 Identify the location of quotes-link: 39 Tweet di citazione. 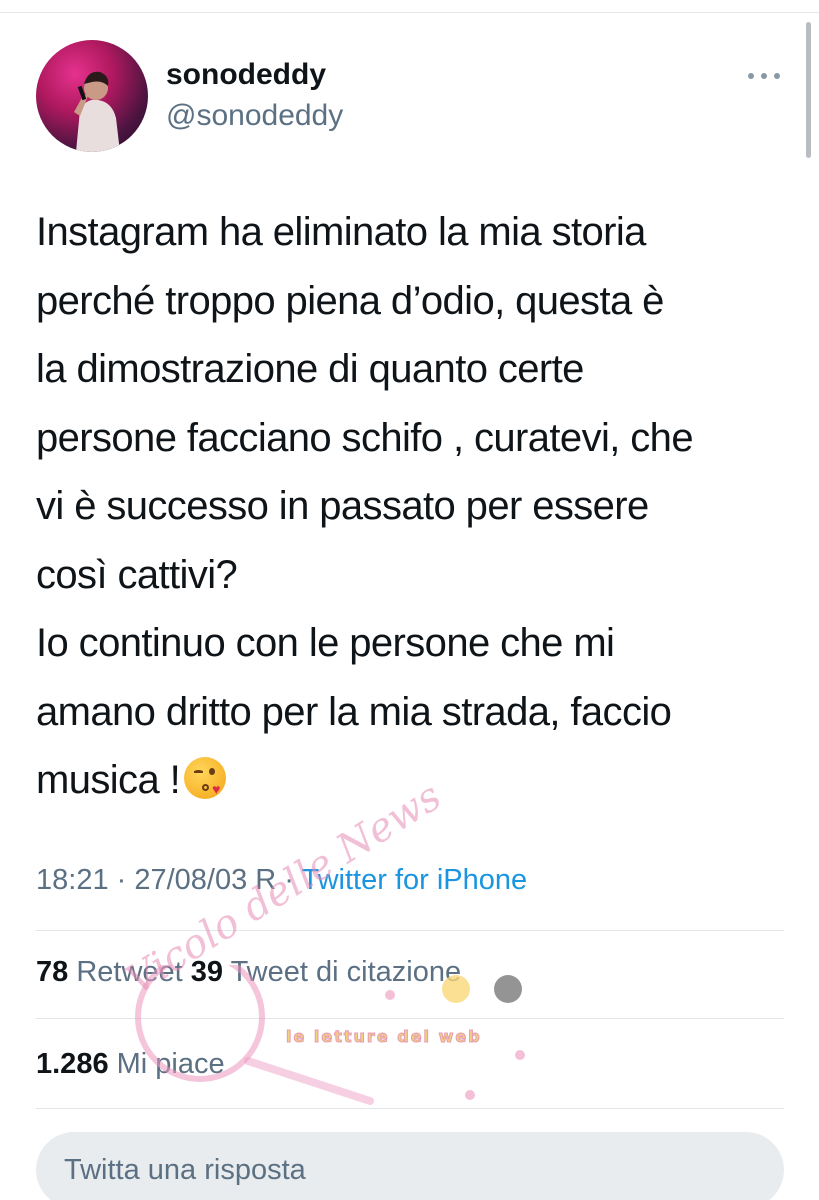
(326, 972).